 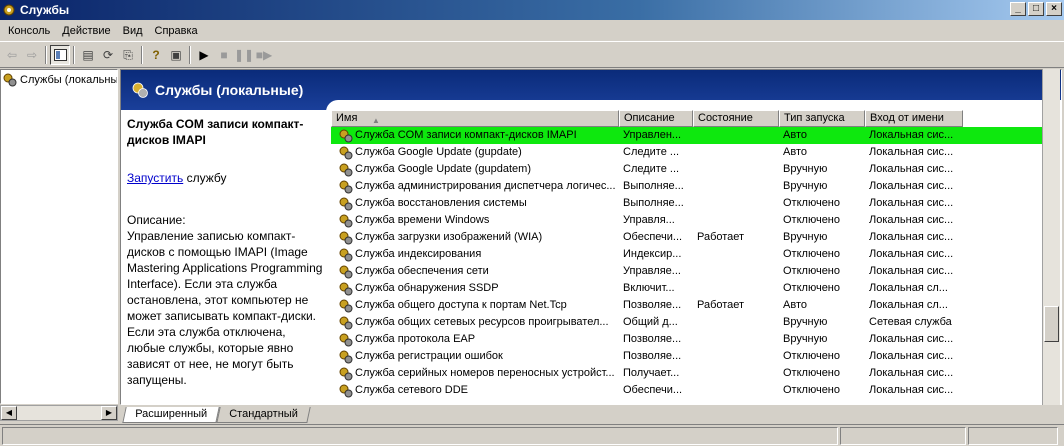 I want to click on service-name-cell: Служба сетевого DDE, so click(x=475, y=390).